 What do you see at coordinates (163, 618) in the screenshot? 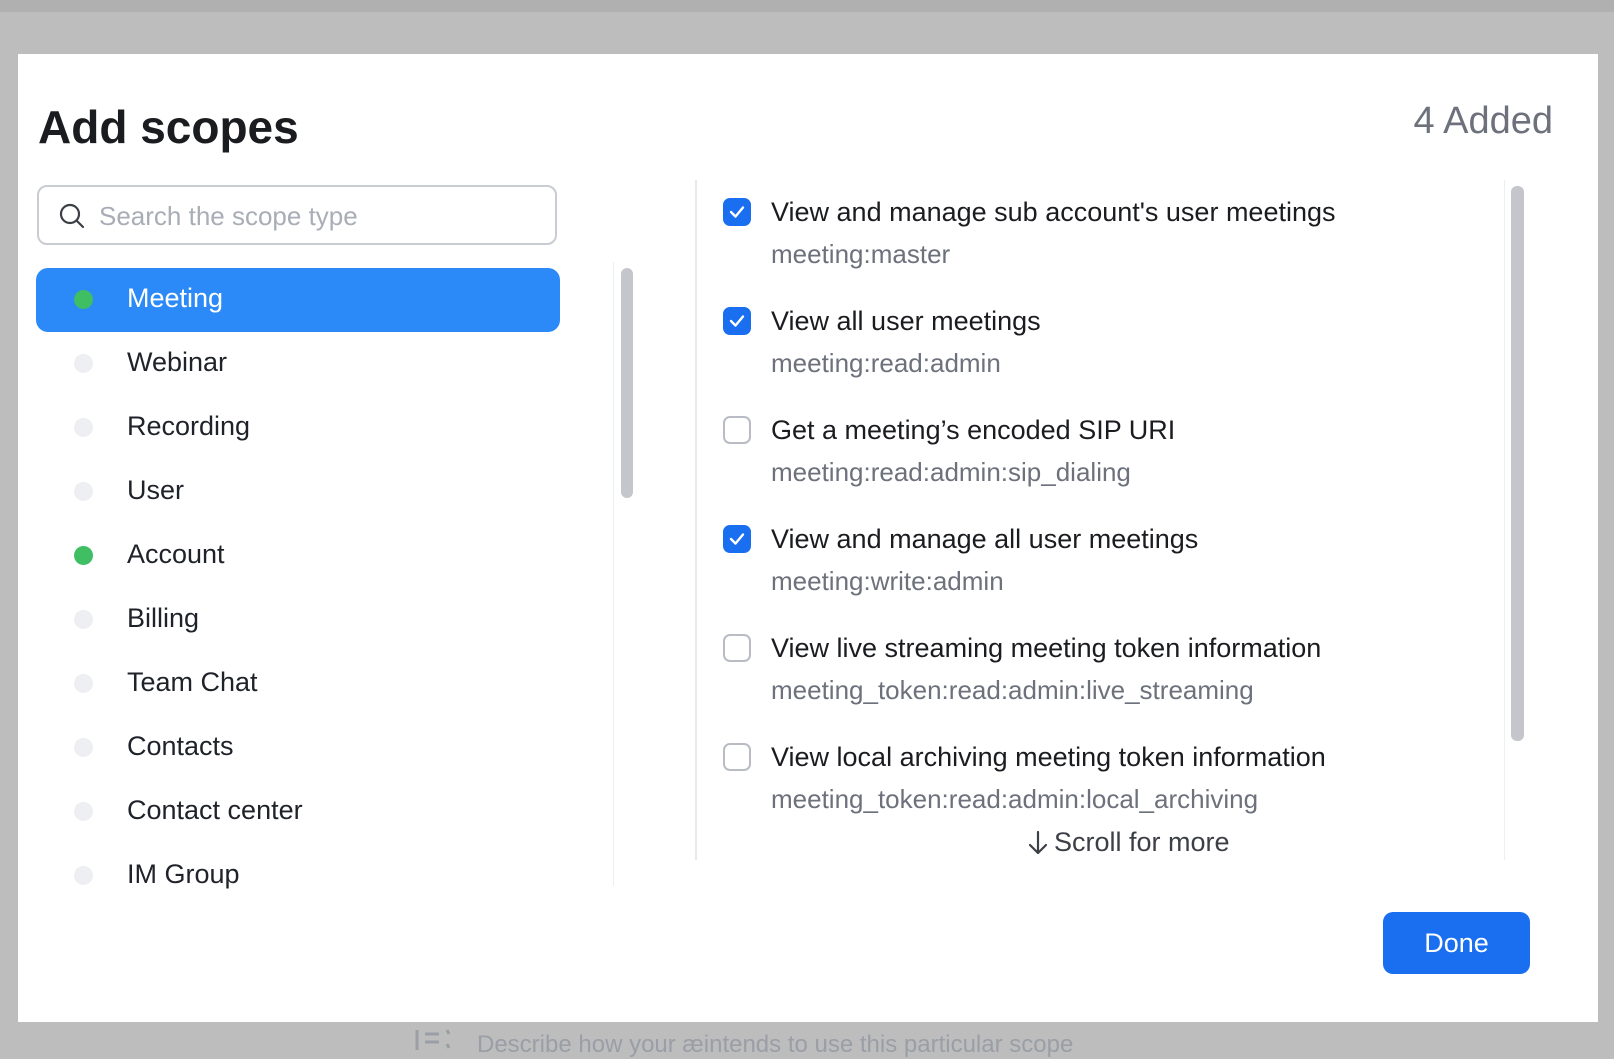
I see `category-label: Billing` at bounding box center [163, 618].